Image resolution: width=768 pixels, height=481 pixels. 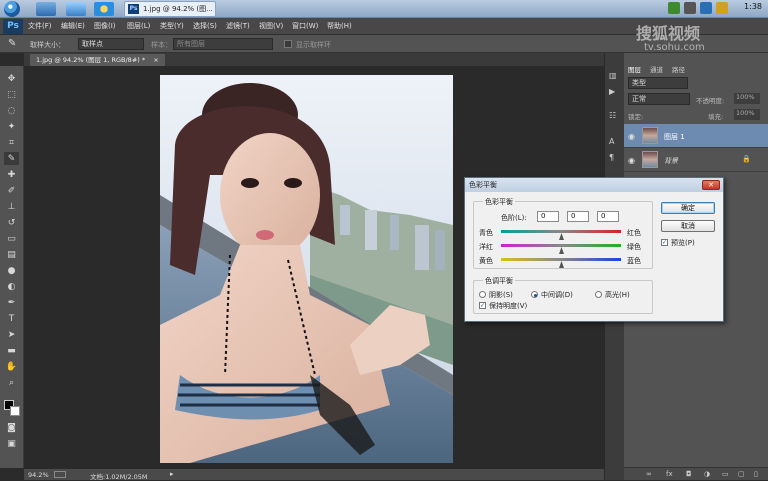 What do you see at coordinates (76, 9) in the screenshot?
I see `media-icon` at bounding box center [76, 9].